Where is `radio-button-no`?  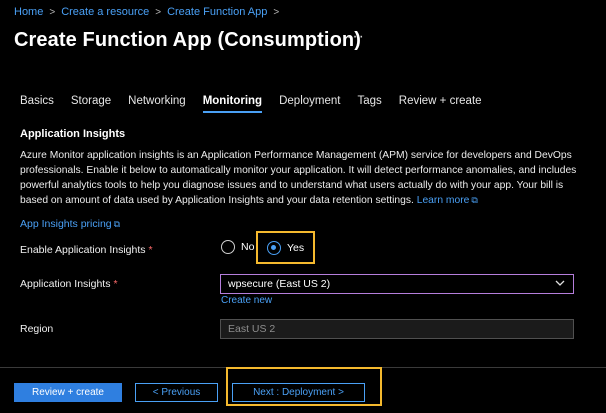
radio-button-no is located at coordinates (228, 247).